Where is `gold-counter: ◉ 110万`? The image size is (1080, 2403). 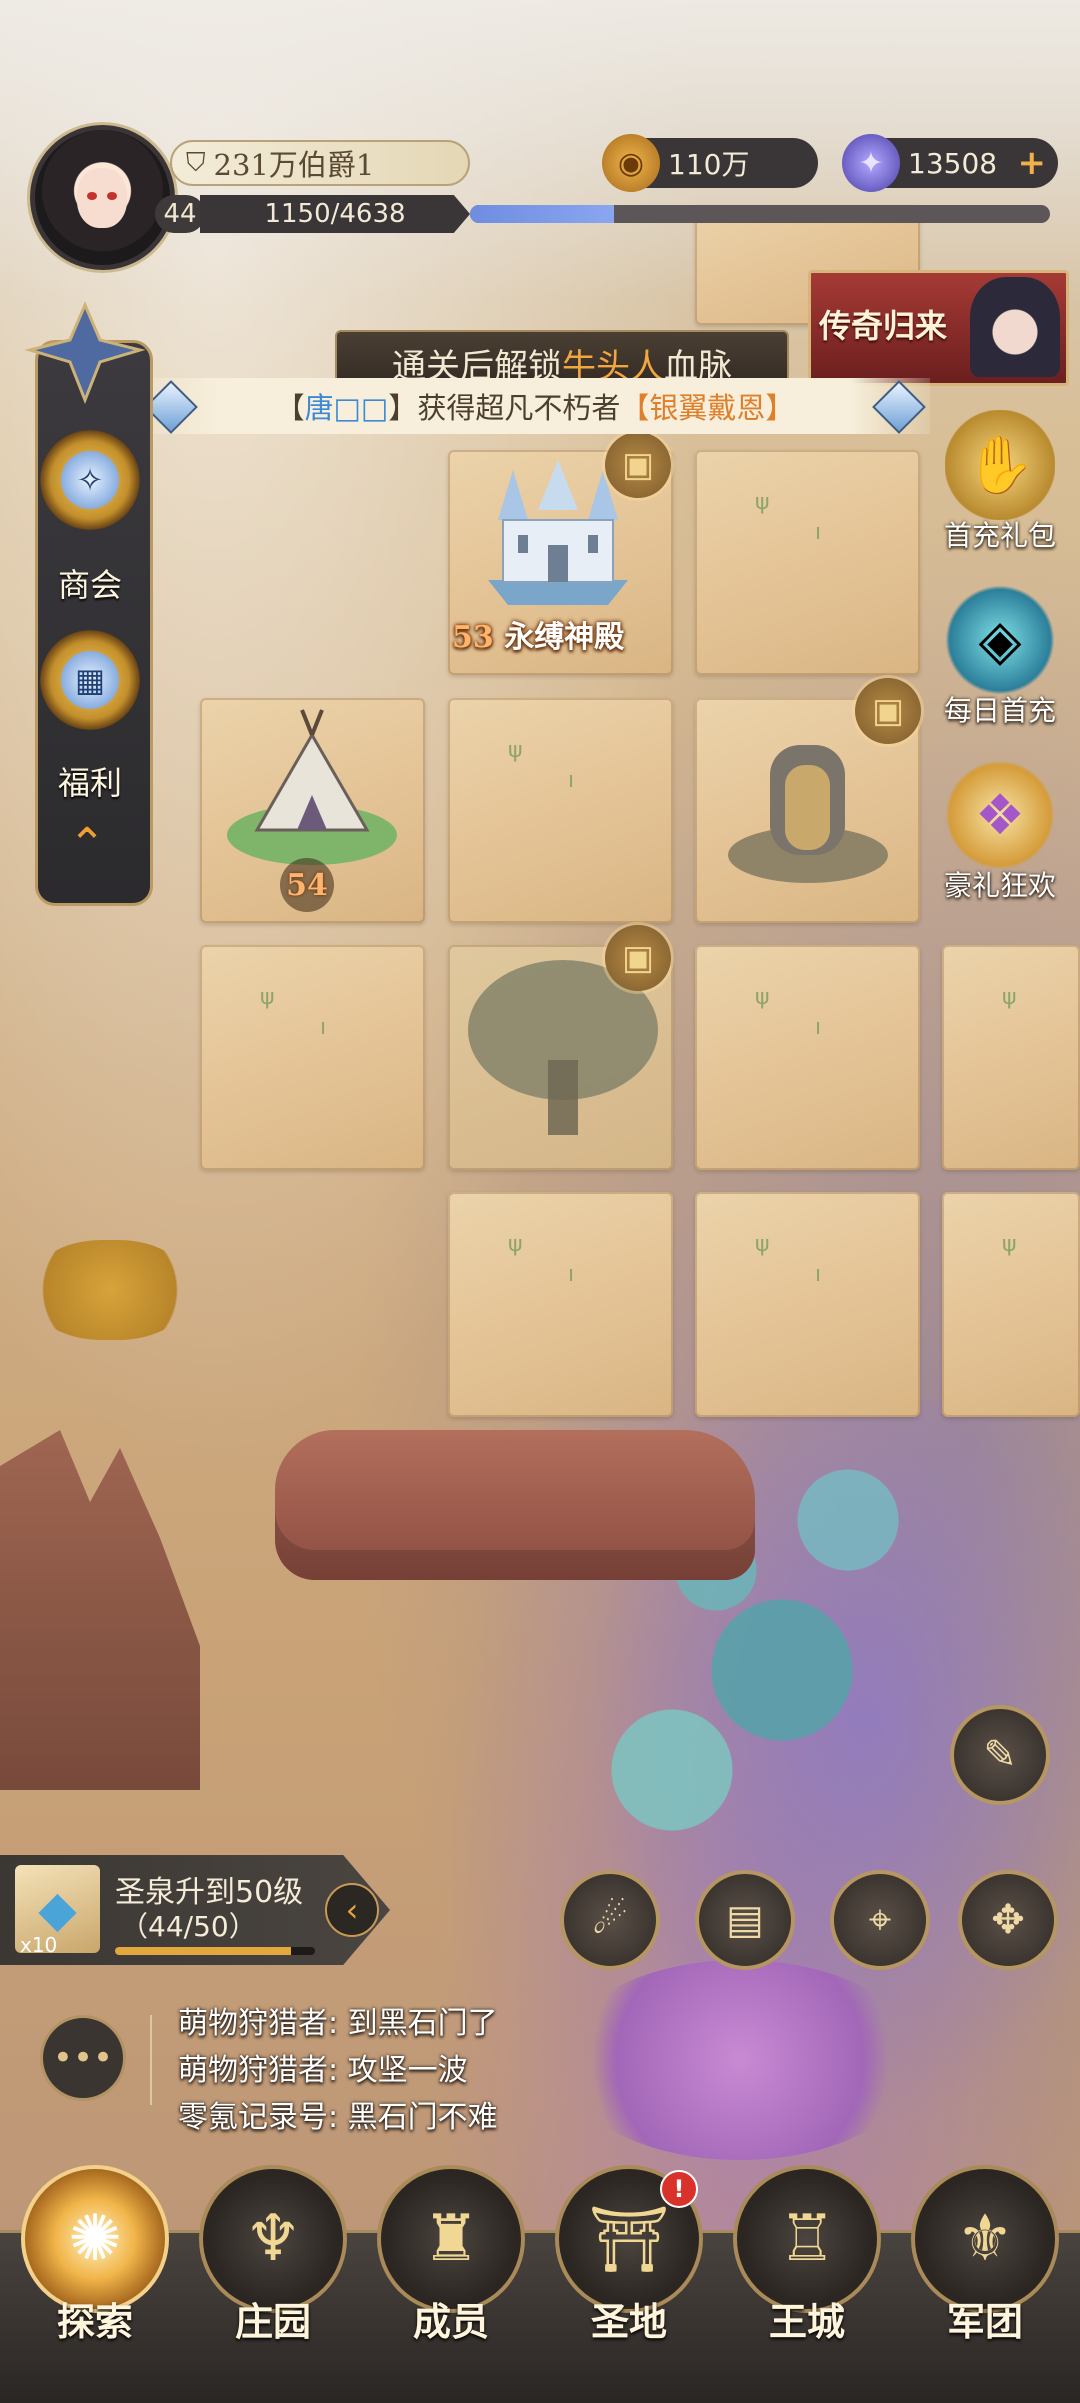 gold-counter: ◉ 110万 is located at coordinates (710, 163).